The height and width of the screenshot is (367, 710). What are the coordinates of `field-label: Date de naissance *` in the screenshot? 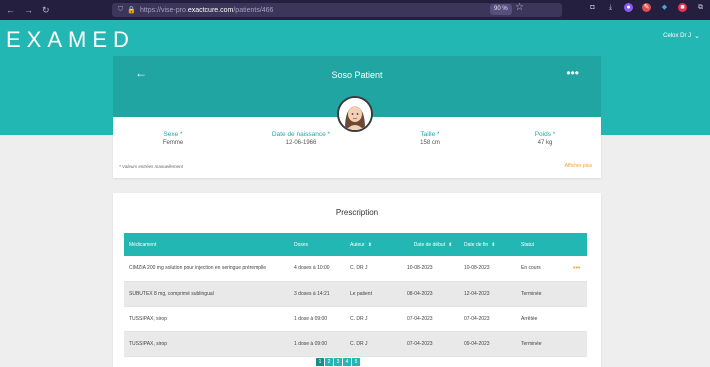 It's located at (301, 134).